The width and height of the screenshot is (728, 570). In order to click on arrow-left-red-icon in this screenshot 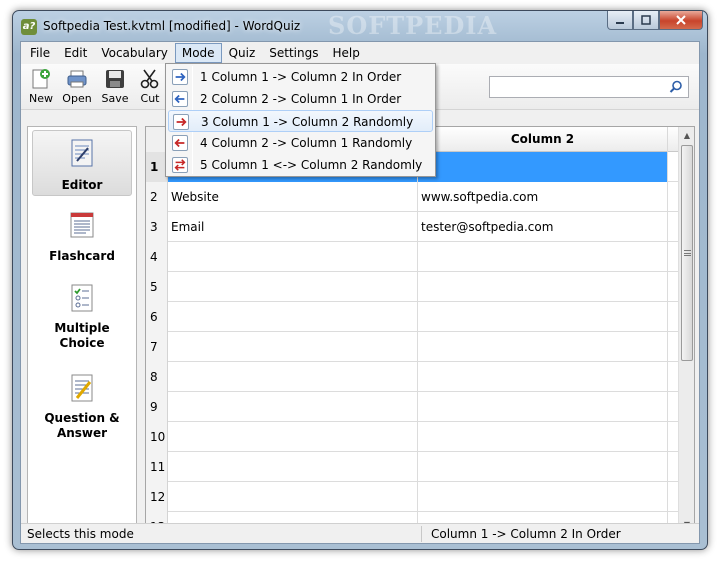, I will do `click(180, 143)`.